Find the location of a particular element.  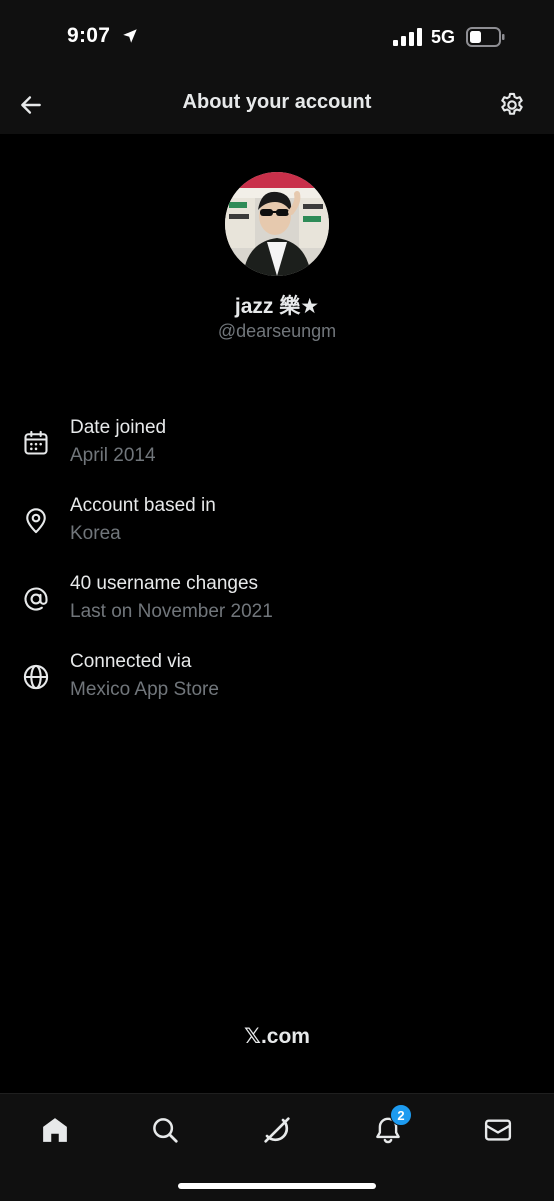

display-name: jazz 樂★ is located at coordinates (277, 306).